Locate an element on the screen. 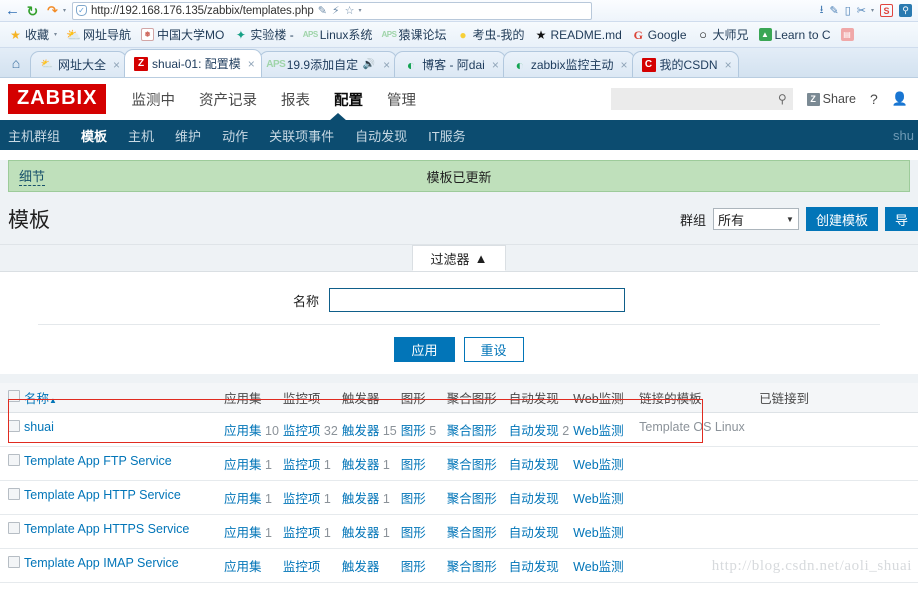 This screenshot has width=918, height=602. browser-tab-2: APS 19.9添加自定 🔊 × is located at coordinates (328, 64).